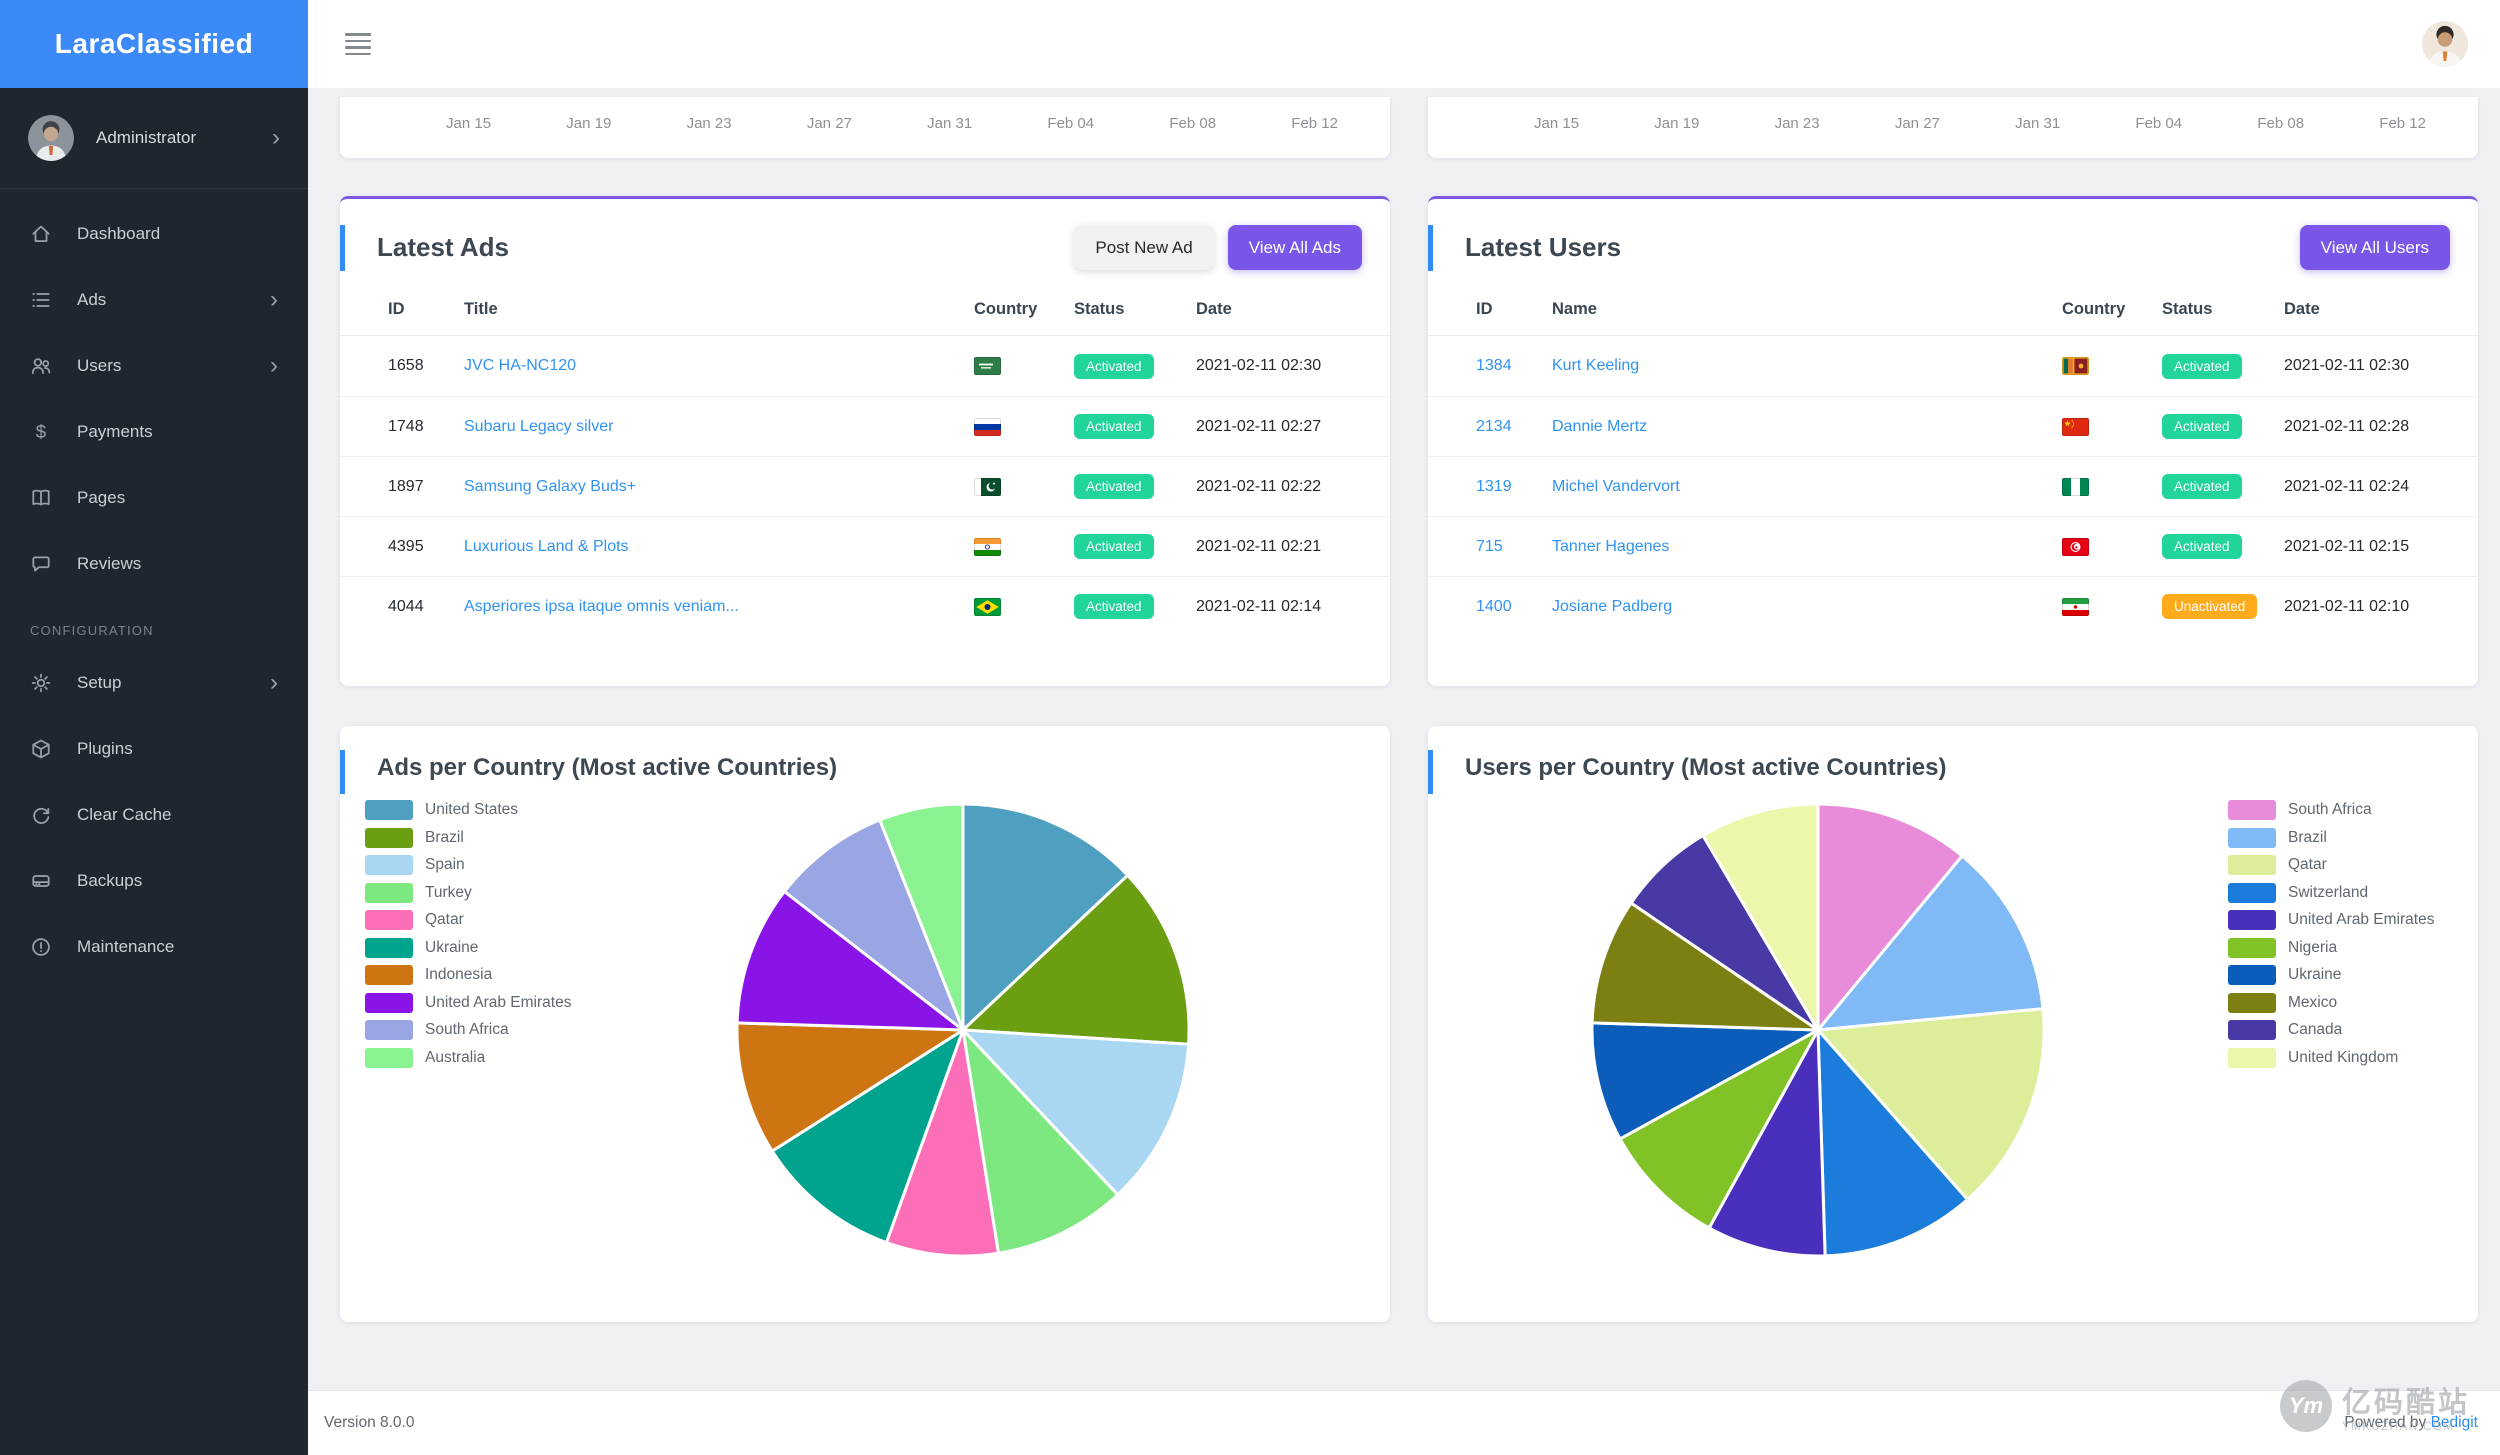 This screenshot has width=2500, height=1455. I want to click on sidebar-item-payments: $ Payments, so click(154, 432).